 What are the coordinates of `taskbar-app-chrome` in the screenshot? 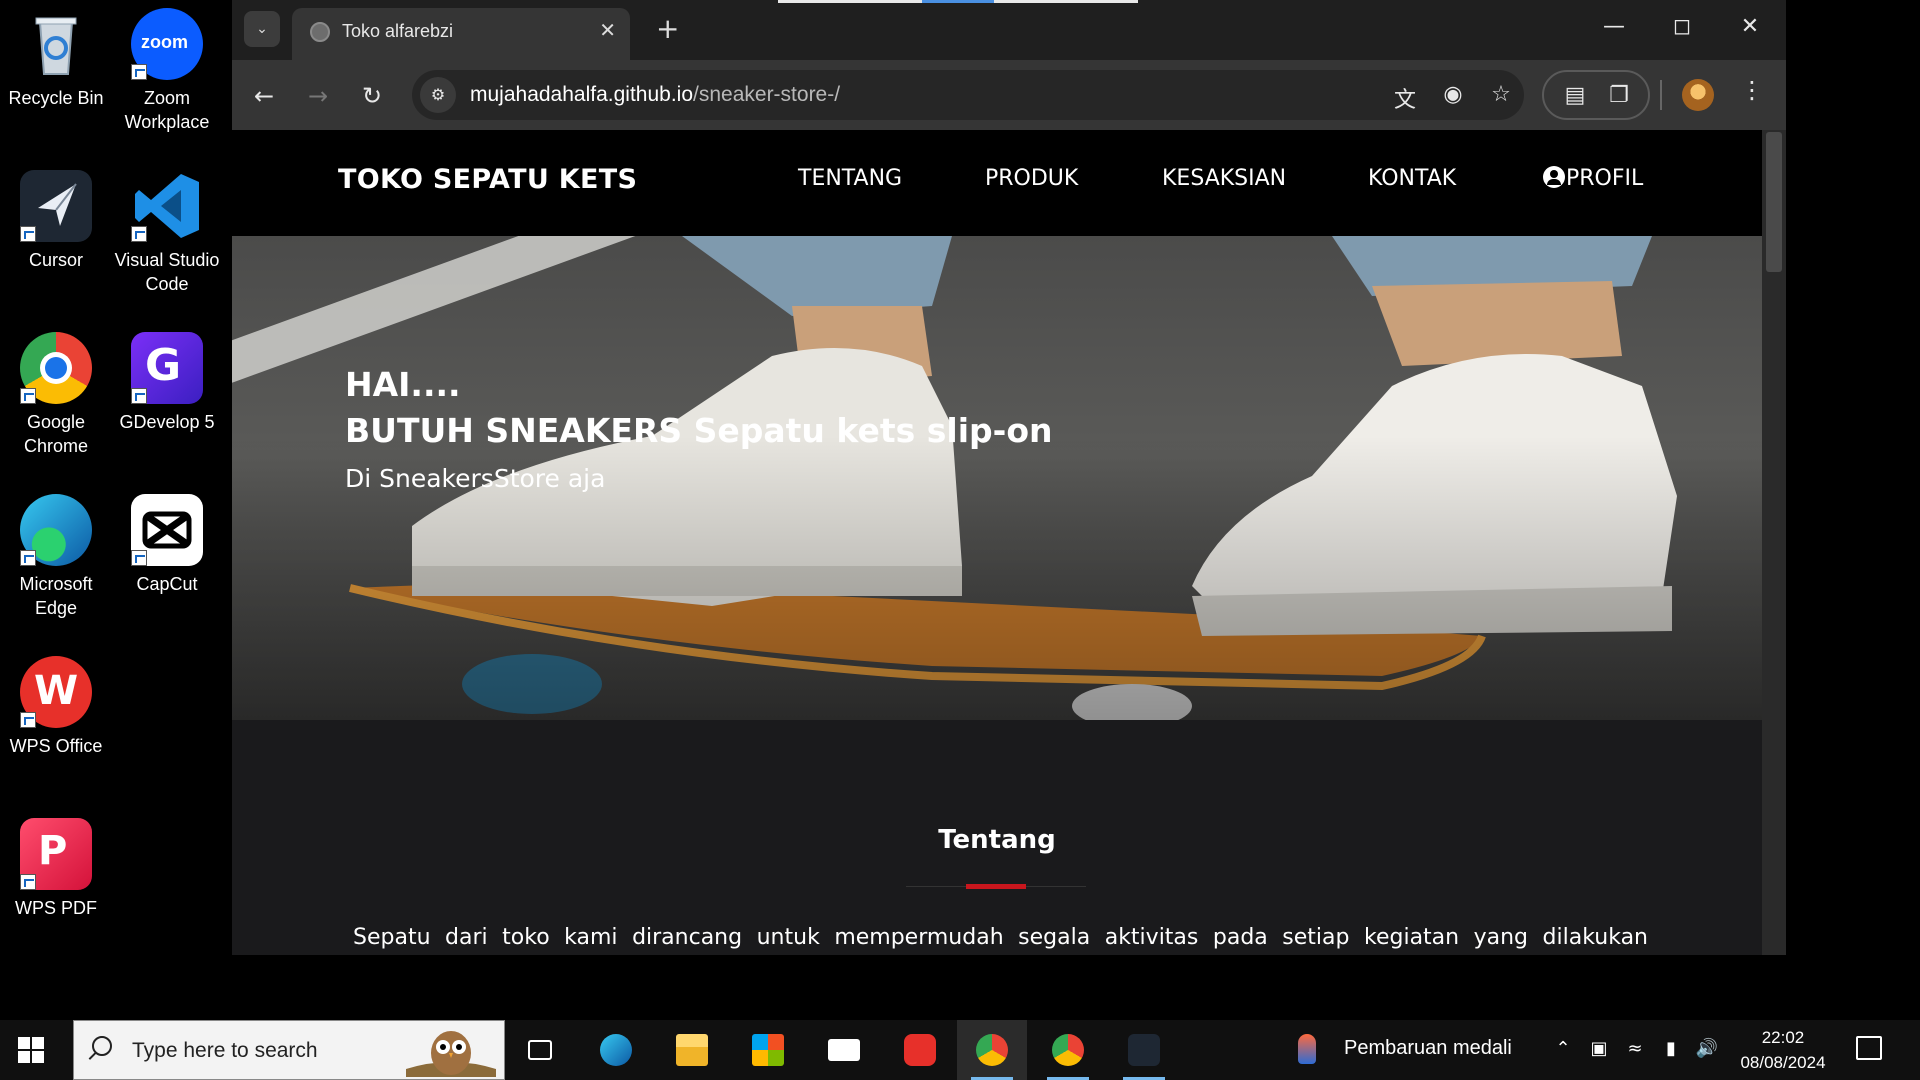 It's located at (992, 1050).